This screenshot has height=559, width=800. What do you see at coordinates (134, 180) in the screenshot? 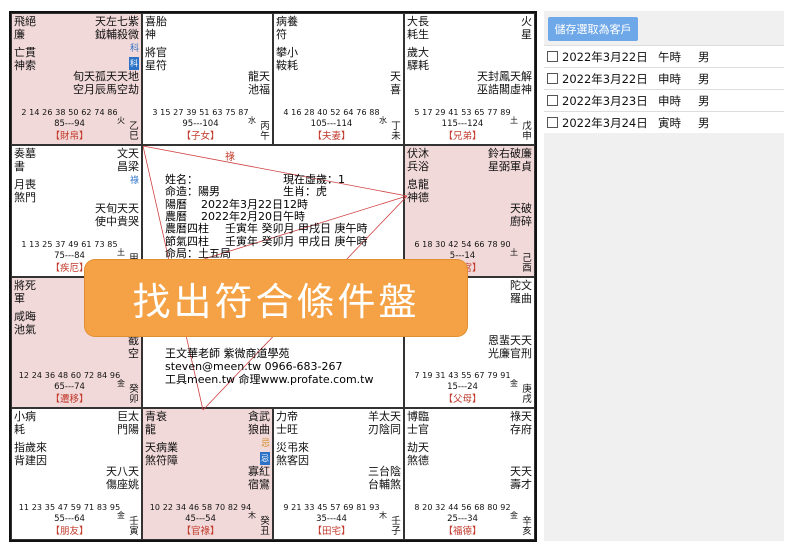
I see `sihua-label: 祿` at bounding box center [134, 180].